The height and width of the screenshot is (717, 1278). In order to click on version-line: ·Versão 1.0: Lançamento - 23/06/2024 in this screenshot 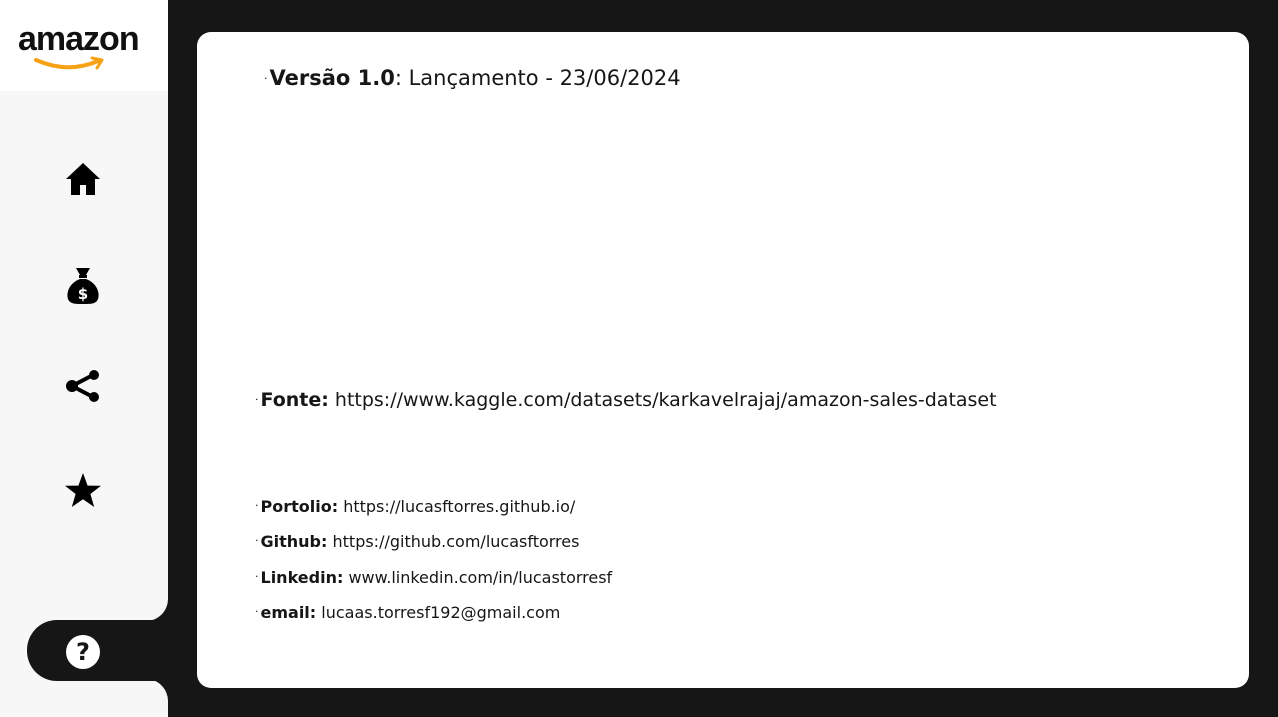, I will do `click(472, 78)`.